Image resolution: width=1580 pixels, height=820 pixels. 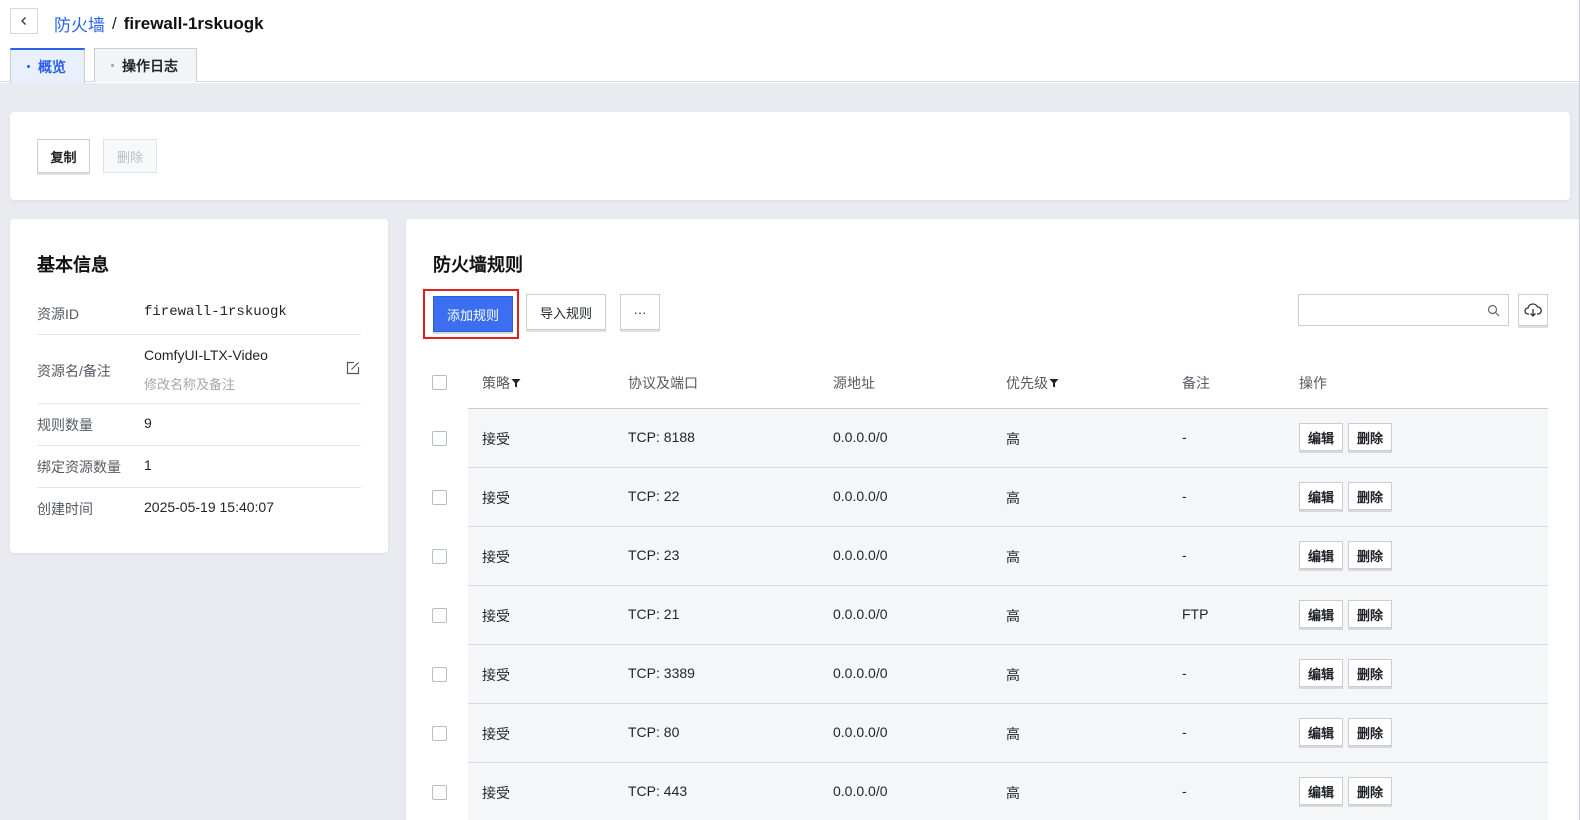 I want to click on tab-bar: 概览 操作日志, so click(x=103, y=65).